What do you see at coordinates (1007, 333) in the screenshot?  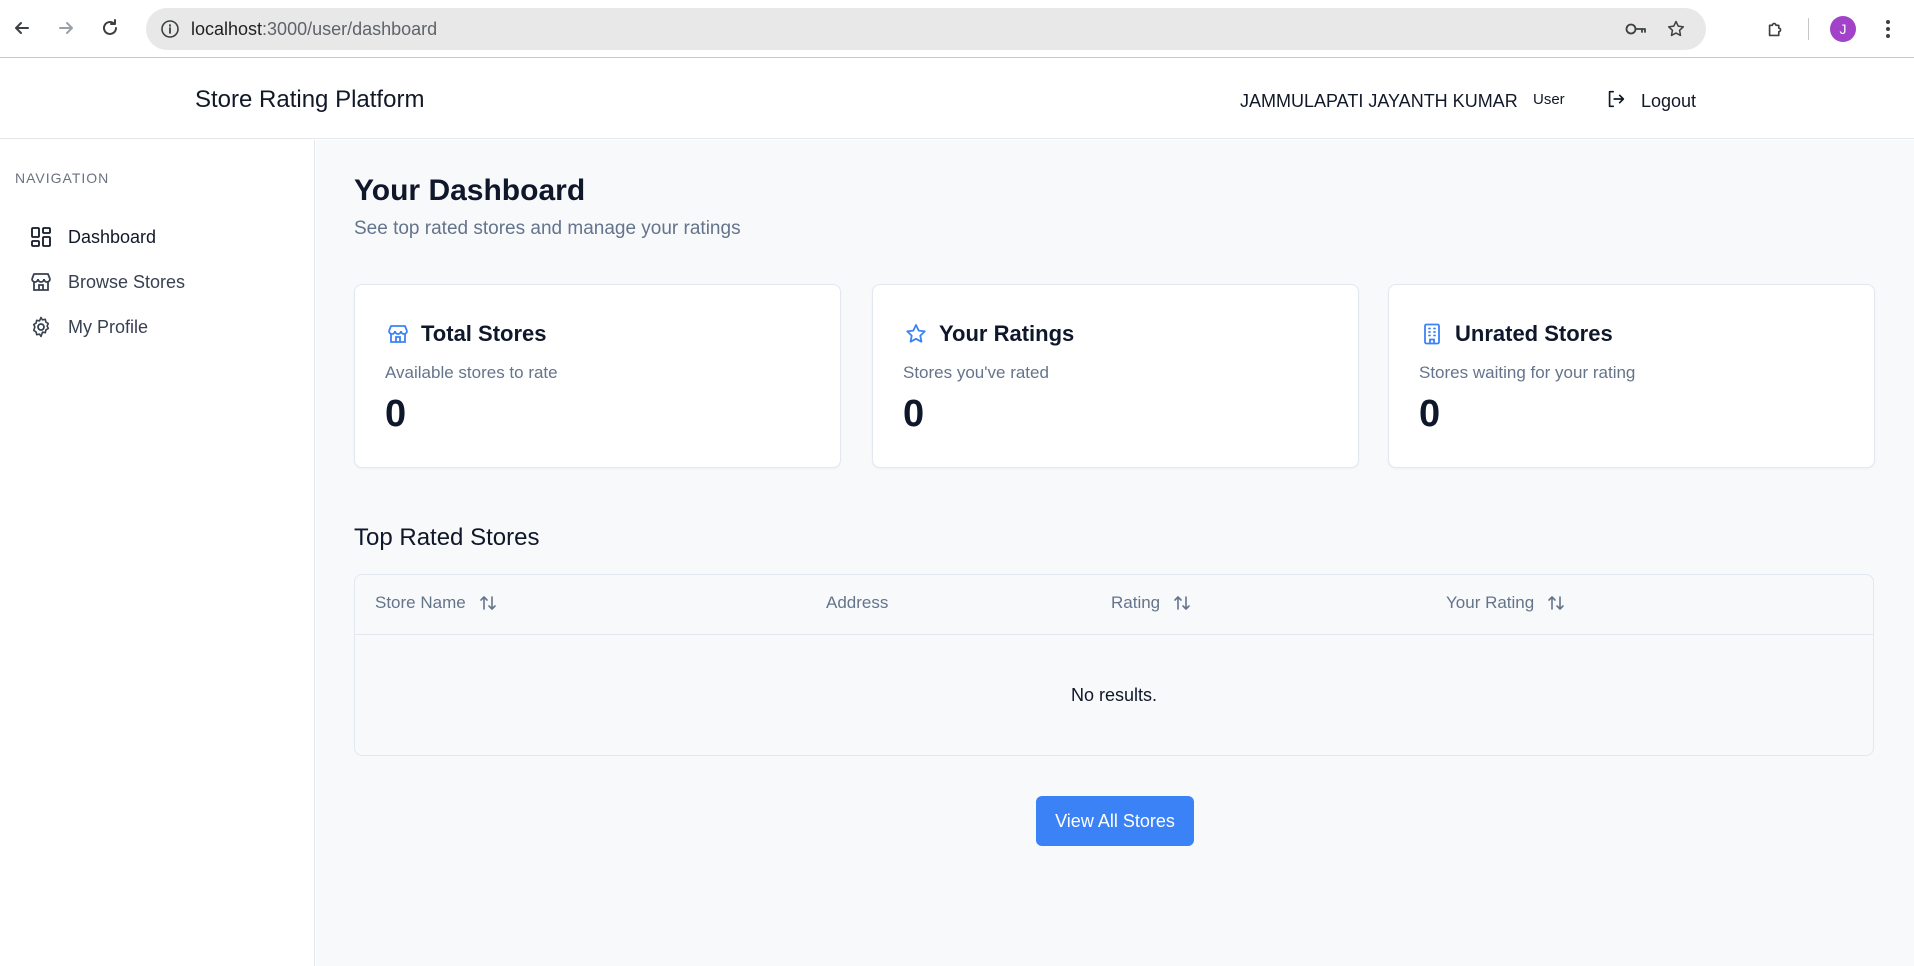 I see `card-title: Your Ratings` at bounding box center [1007, 333].